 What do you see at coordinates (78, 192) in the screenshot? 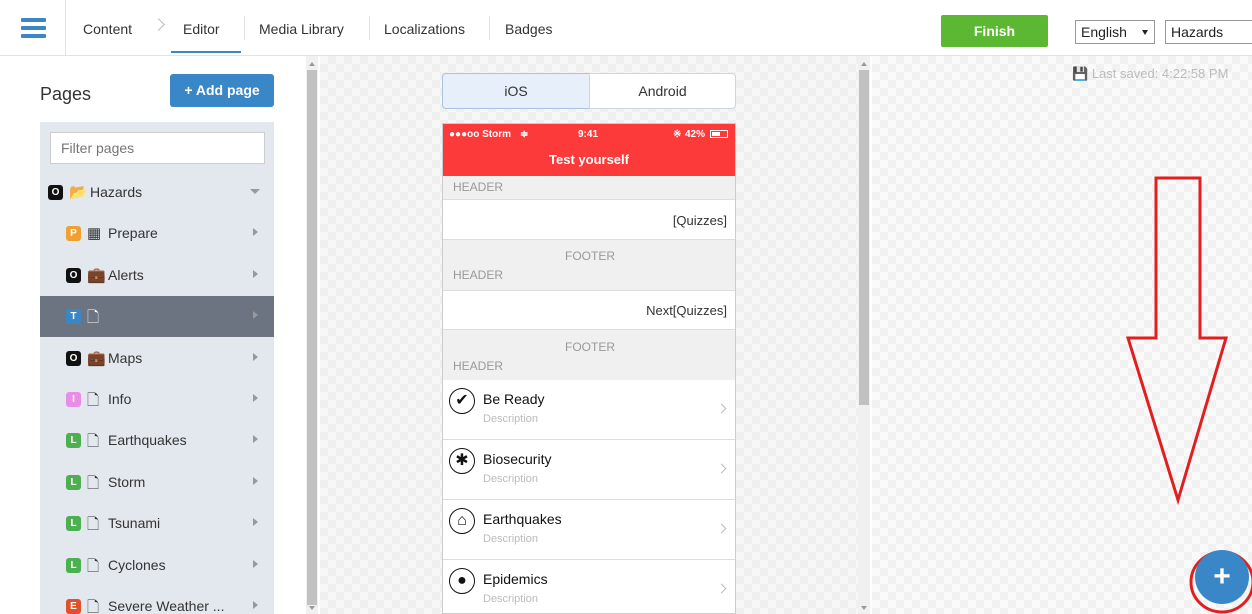
I see `folder-open-icon: 📂` at bounding box center [78, 192].